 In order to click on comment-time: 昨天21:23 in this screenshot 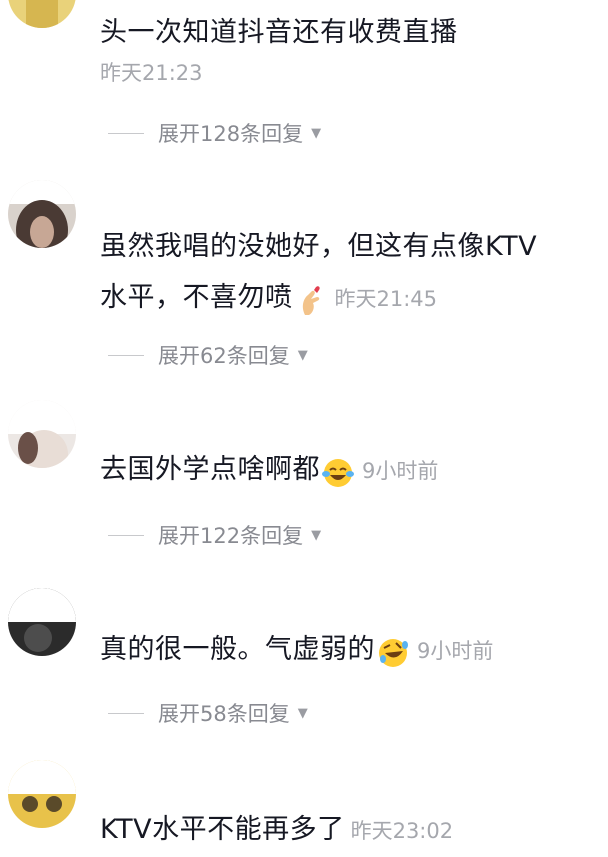, I will do `click(151, 73)`.